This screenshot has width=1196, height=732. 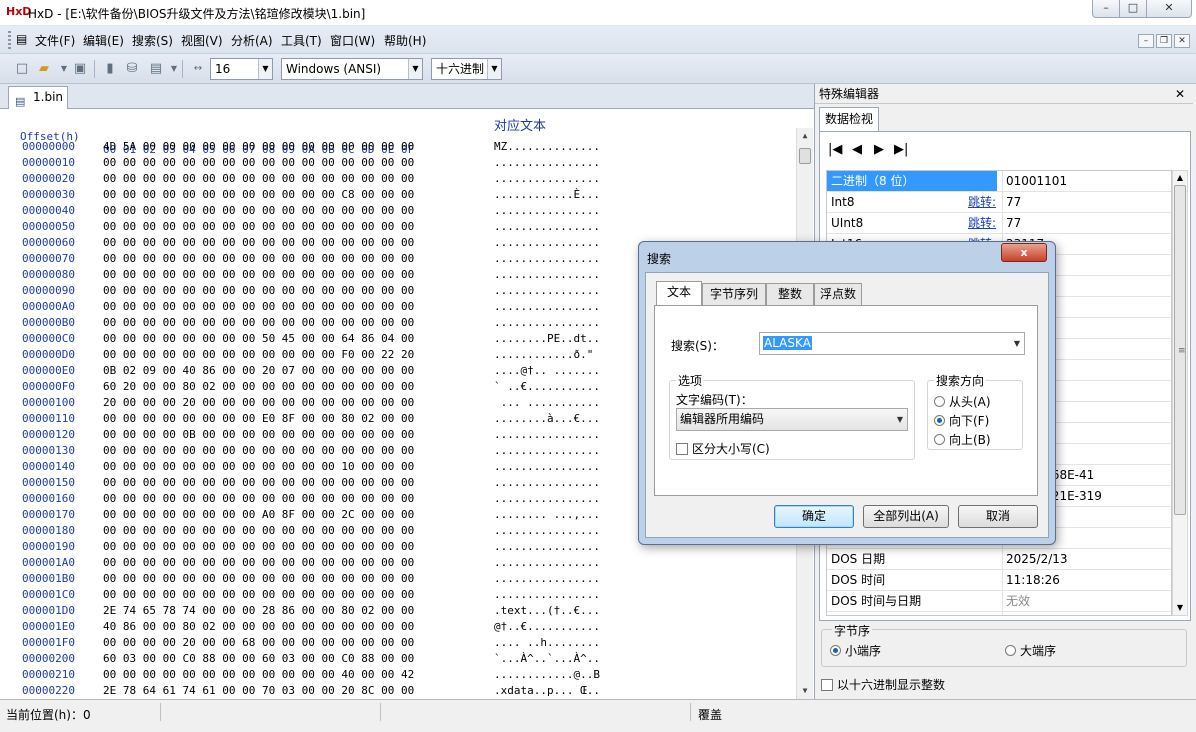 I want to click on row-text: ........PE..dt.., so click(x=547, y=338).